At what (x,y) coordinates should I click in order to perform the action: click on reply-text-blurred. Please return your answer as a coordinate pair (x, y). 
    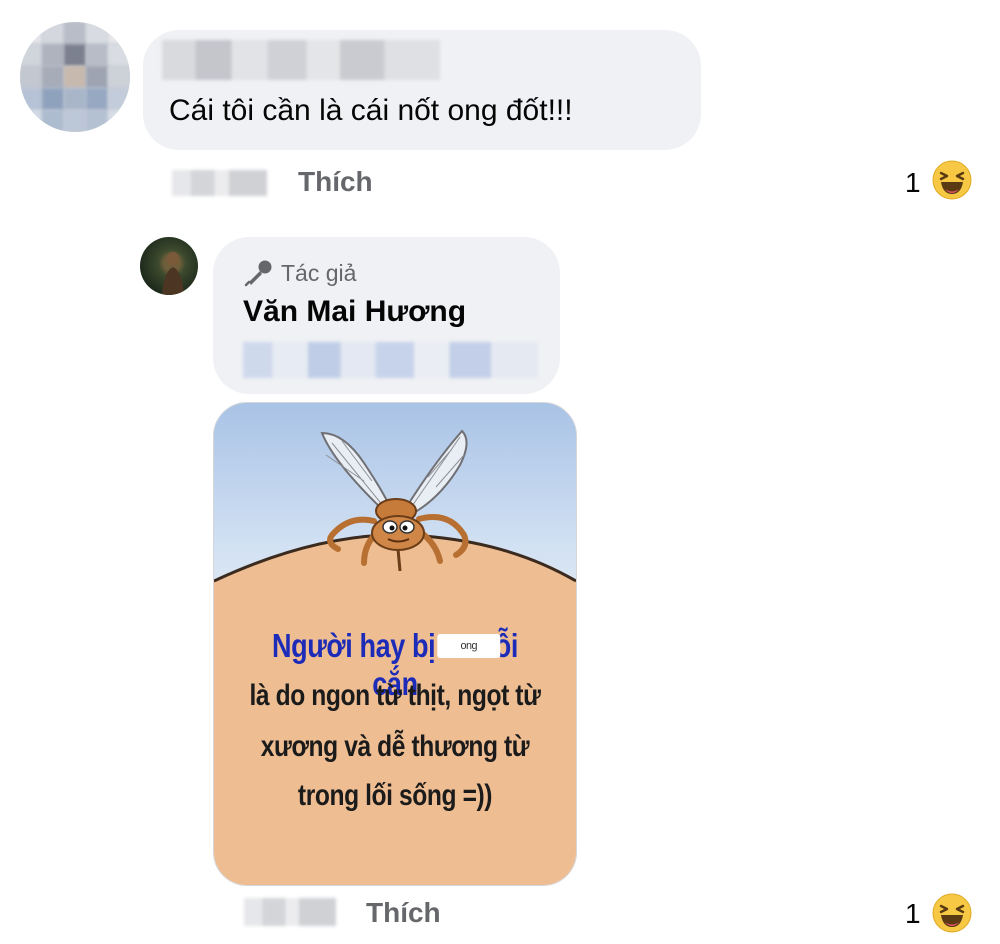
    Looking at the image, I should click on (390, 360).